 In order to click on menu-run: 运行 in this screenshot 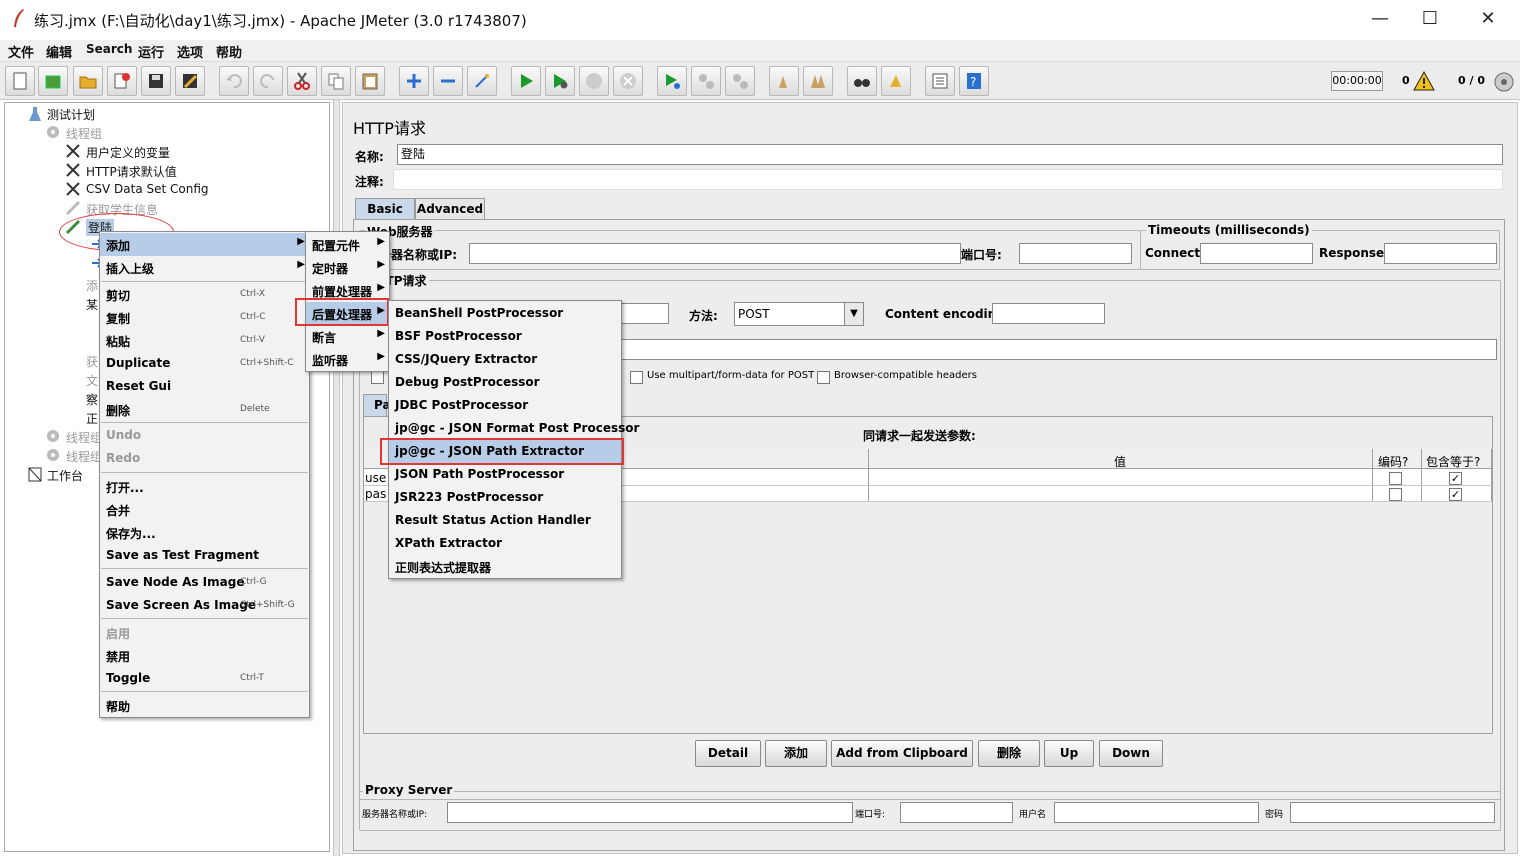, I will do `click(151, 51)`.